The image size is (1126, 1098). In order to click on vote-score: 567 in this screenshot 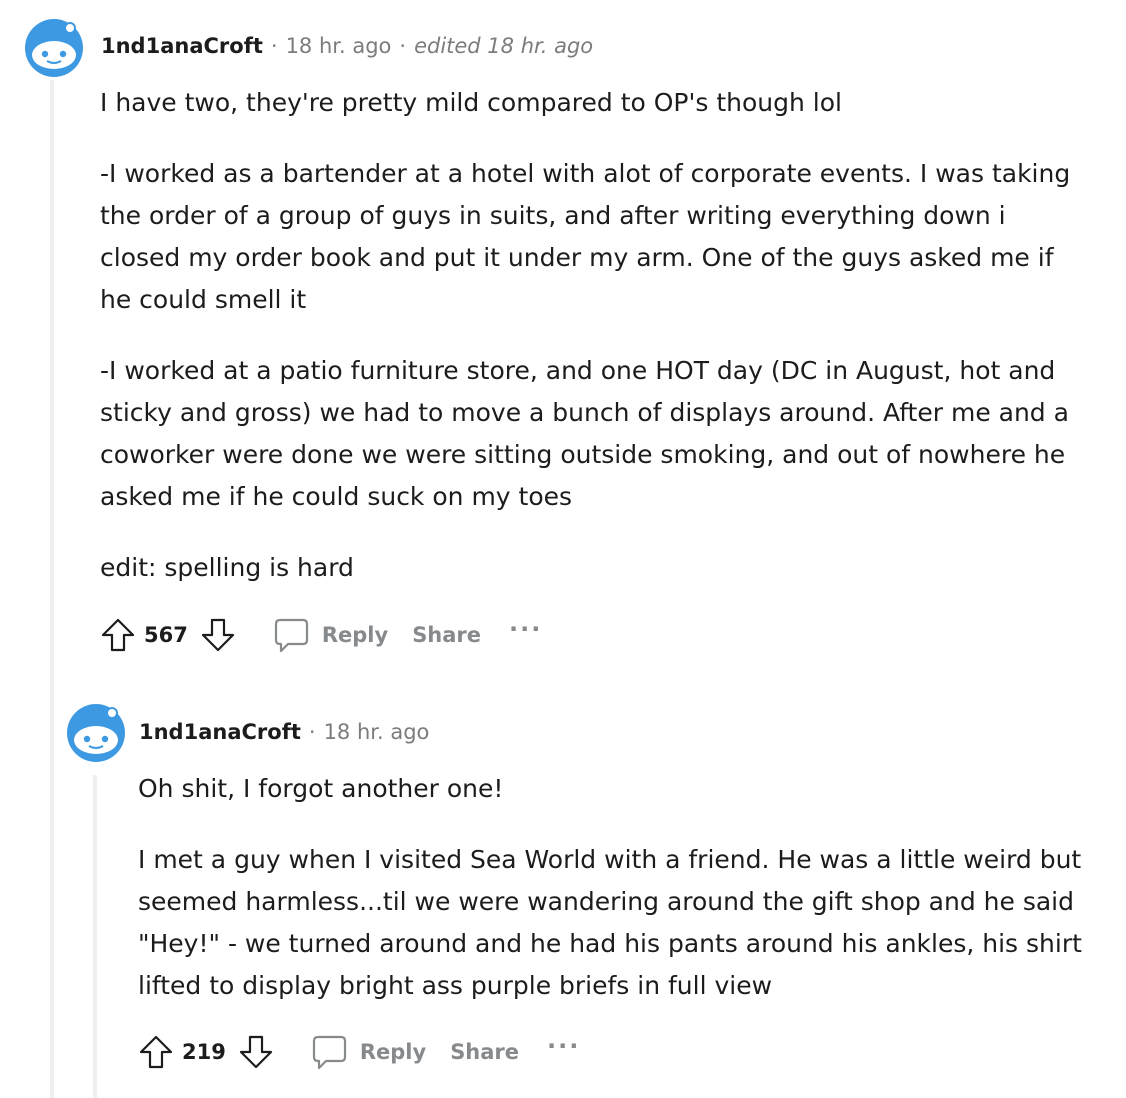, I will do `click(166, 635)`.